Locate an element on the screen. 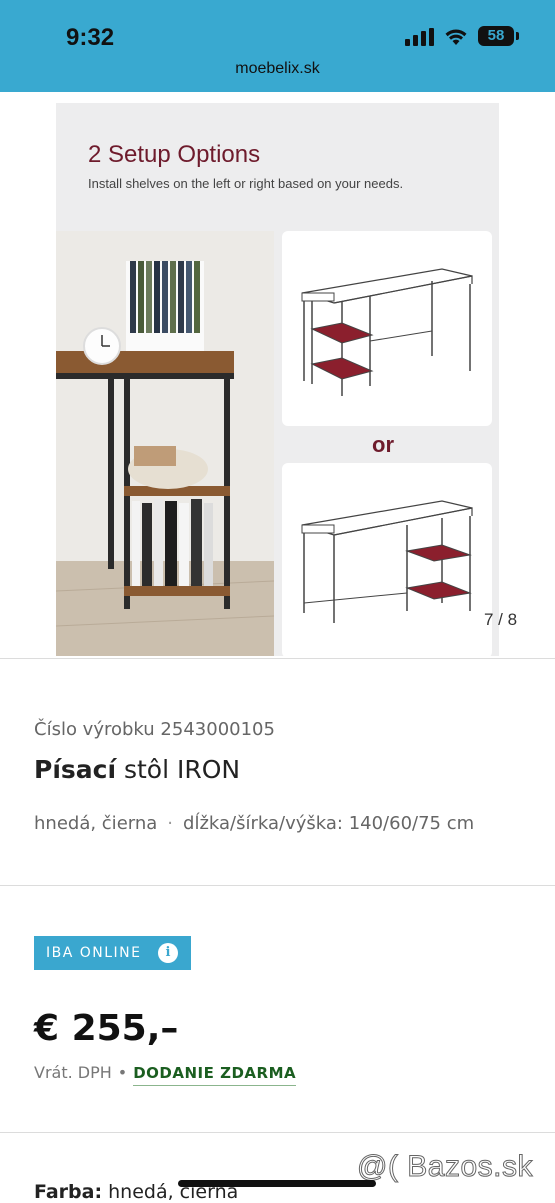  product-title: Písací stôl IRON is located at coordinates (137, 769).